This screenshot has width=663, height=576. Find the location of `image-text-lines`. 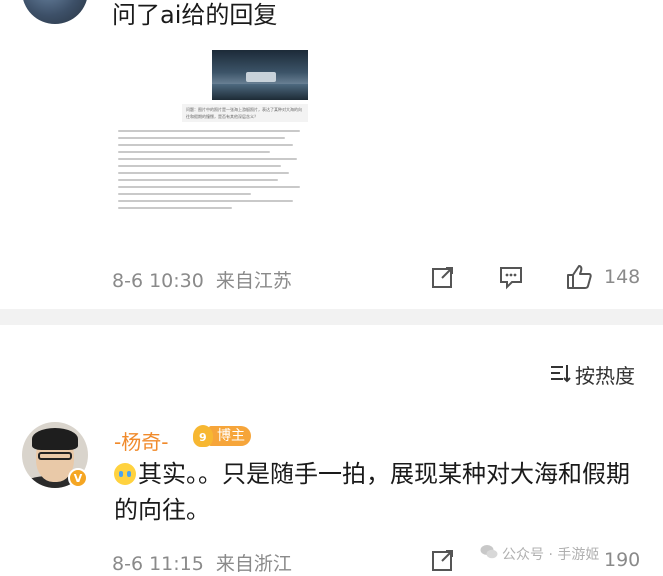

image-text-lines is located at coordinates (213, 172).